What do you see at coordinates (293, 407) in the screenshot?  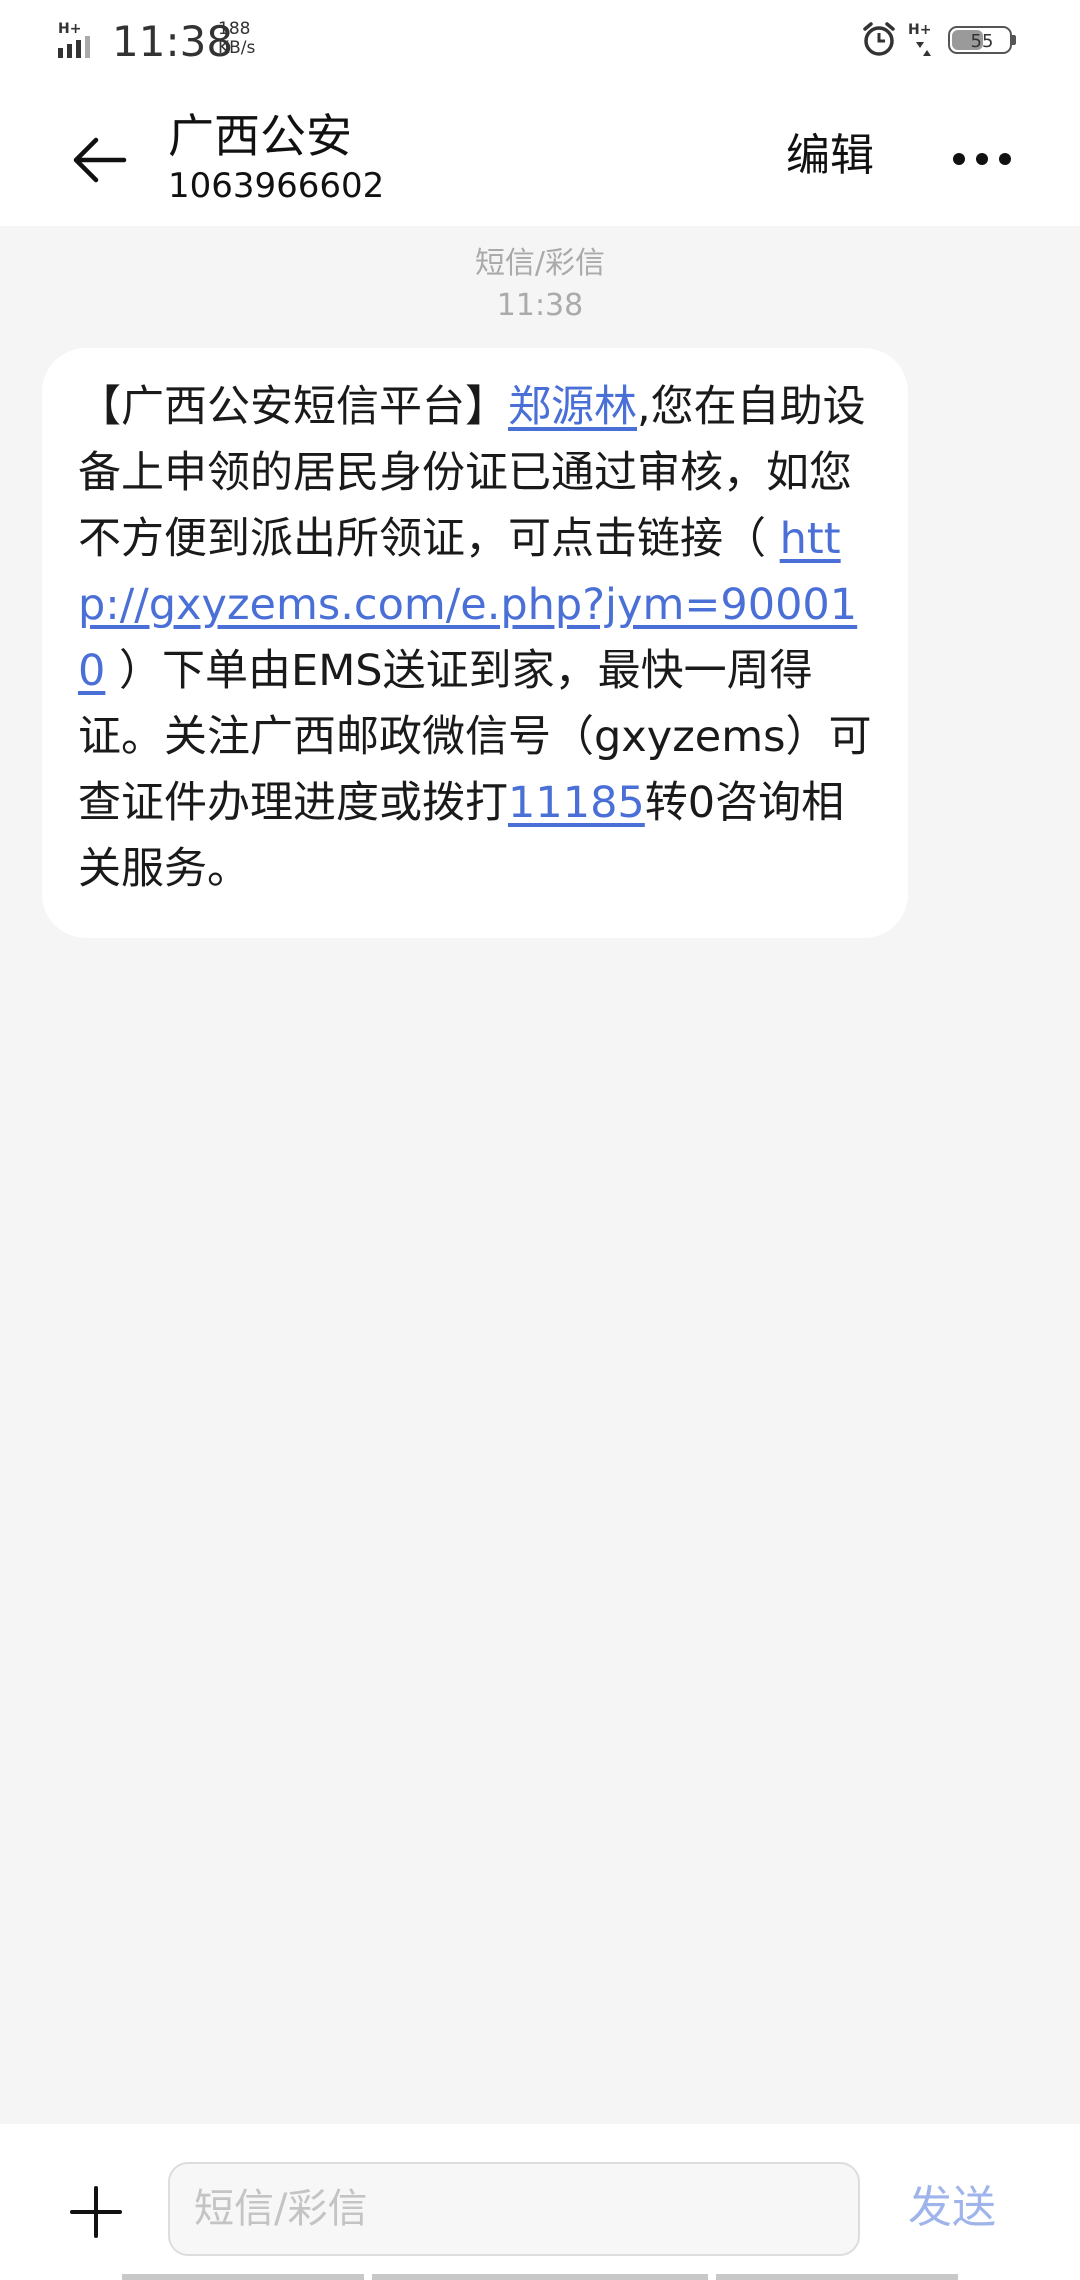 I see `message-text-part: 【广西公安短信平台】` at bounding box center [293, 407].